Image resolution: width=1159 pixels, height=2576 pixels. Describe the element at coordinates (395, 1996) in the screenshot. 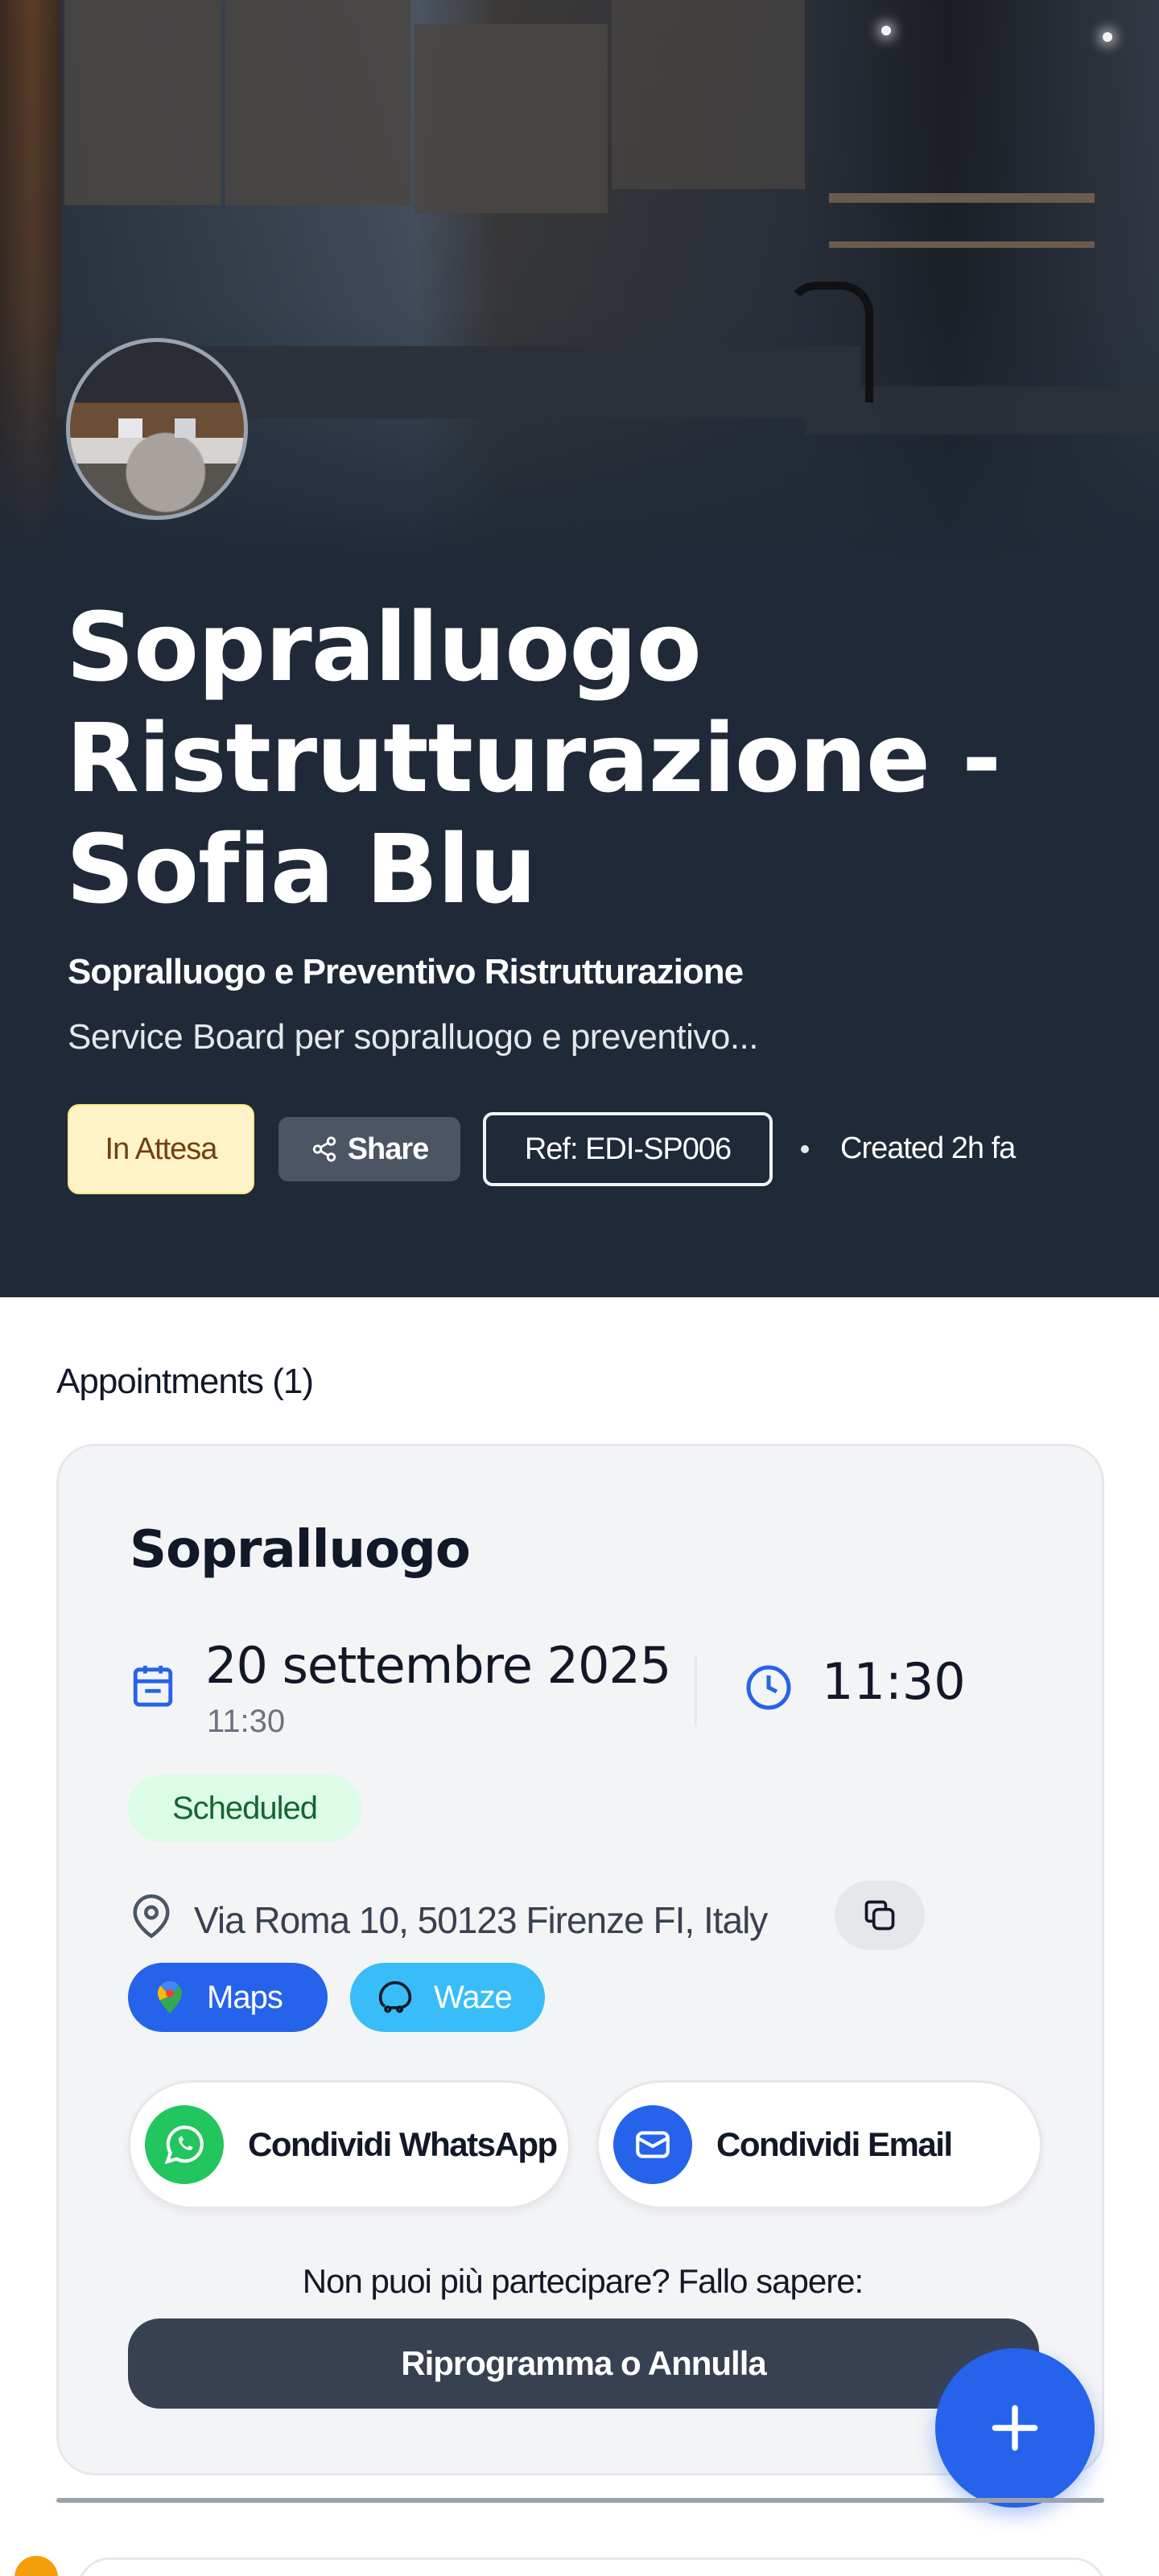

I see `waze-icon` at that location.